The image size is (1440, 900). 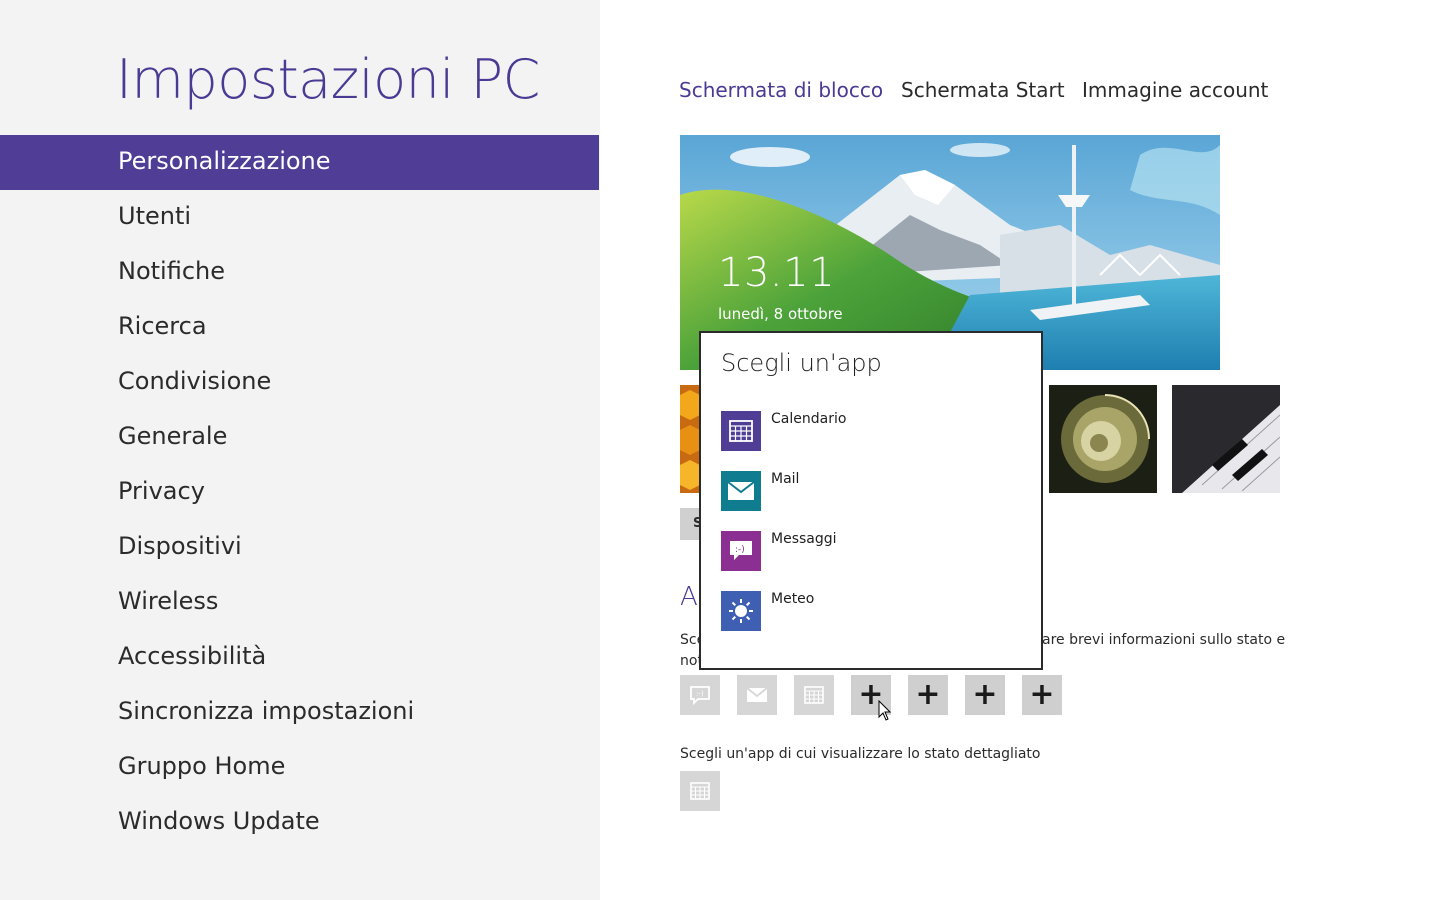 I want to click on badge-slot-messaging: :-), so click(x=700, y=695).